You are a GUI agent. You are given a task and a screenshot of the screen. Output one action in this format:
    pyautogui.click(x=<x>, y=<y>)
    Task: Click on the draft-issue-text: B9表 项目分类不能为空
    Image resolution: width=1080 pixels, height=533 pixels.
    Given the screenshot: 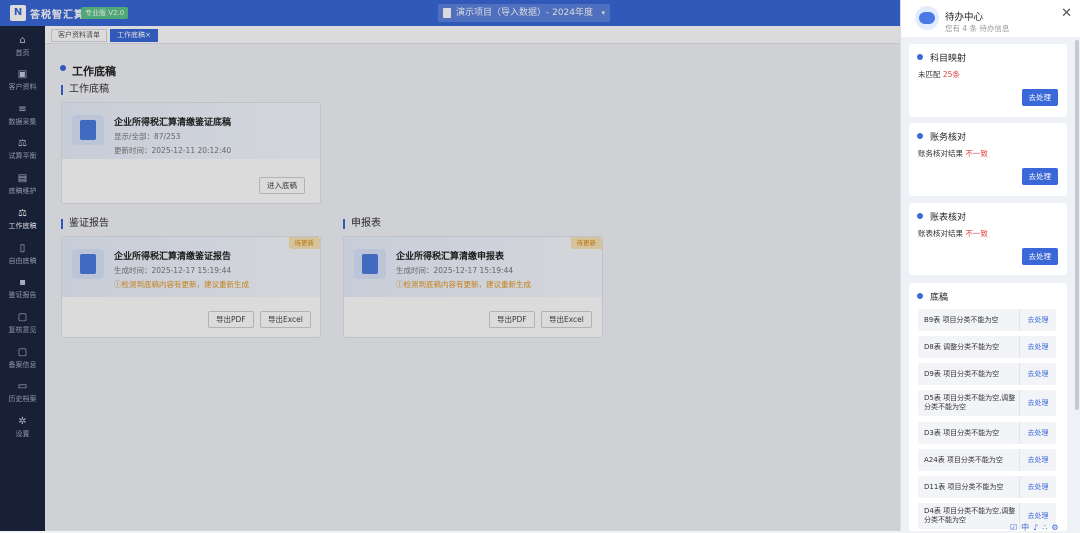 What is the action you would take?
    pyautogui.click(x=961, y=319)
    